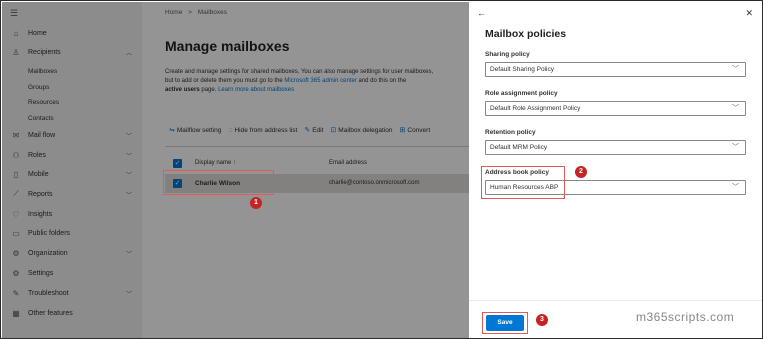 Image resolution: width=763 pixels, height=339 pixels. What do you see at coordinates (749, 13) in the screenshot?
I see `close-icon: ✕` at bounding box center [749, 13].